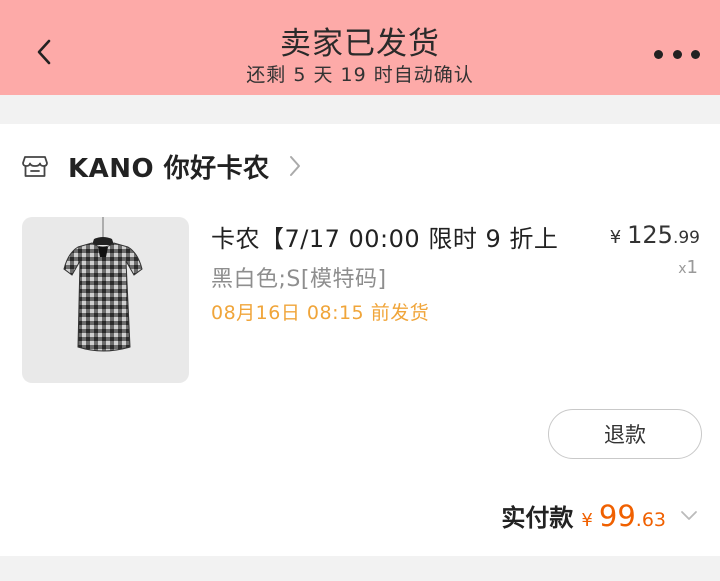  What do you see at coordinates (615, 237) in the screenshot?
I see `currency-symbol: ¥` at bounding box center [615, 237].